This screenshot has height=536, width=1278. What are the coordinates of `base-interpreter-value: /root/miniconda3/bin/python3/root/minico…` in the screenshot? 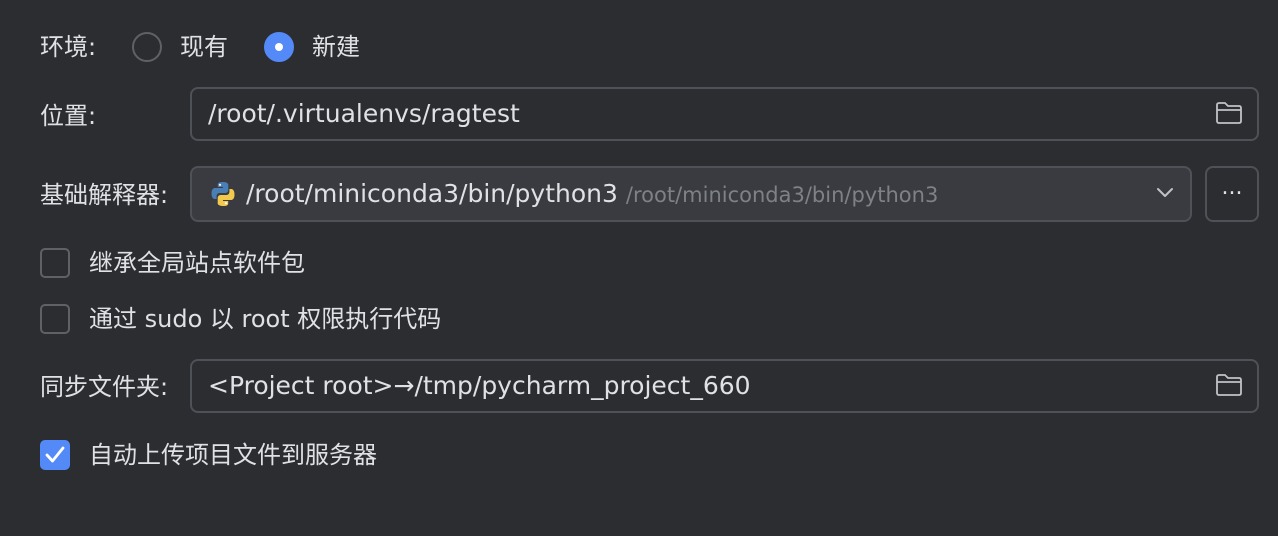 It's located at (592, 194).